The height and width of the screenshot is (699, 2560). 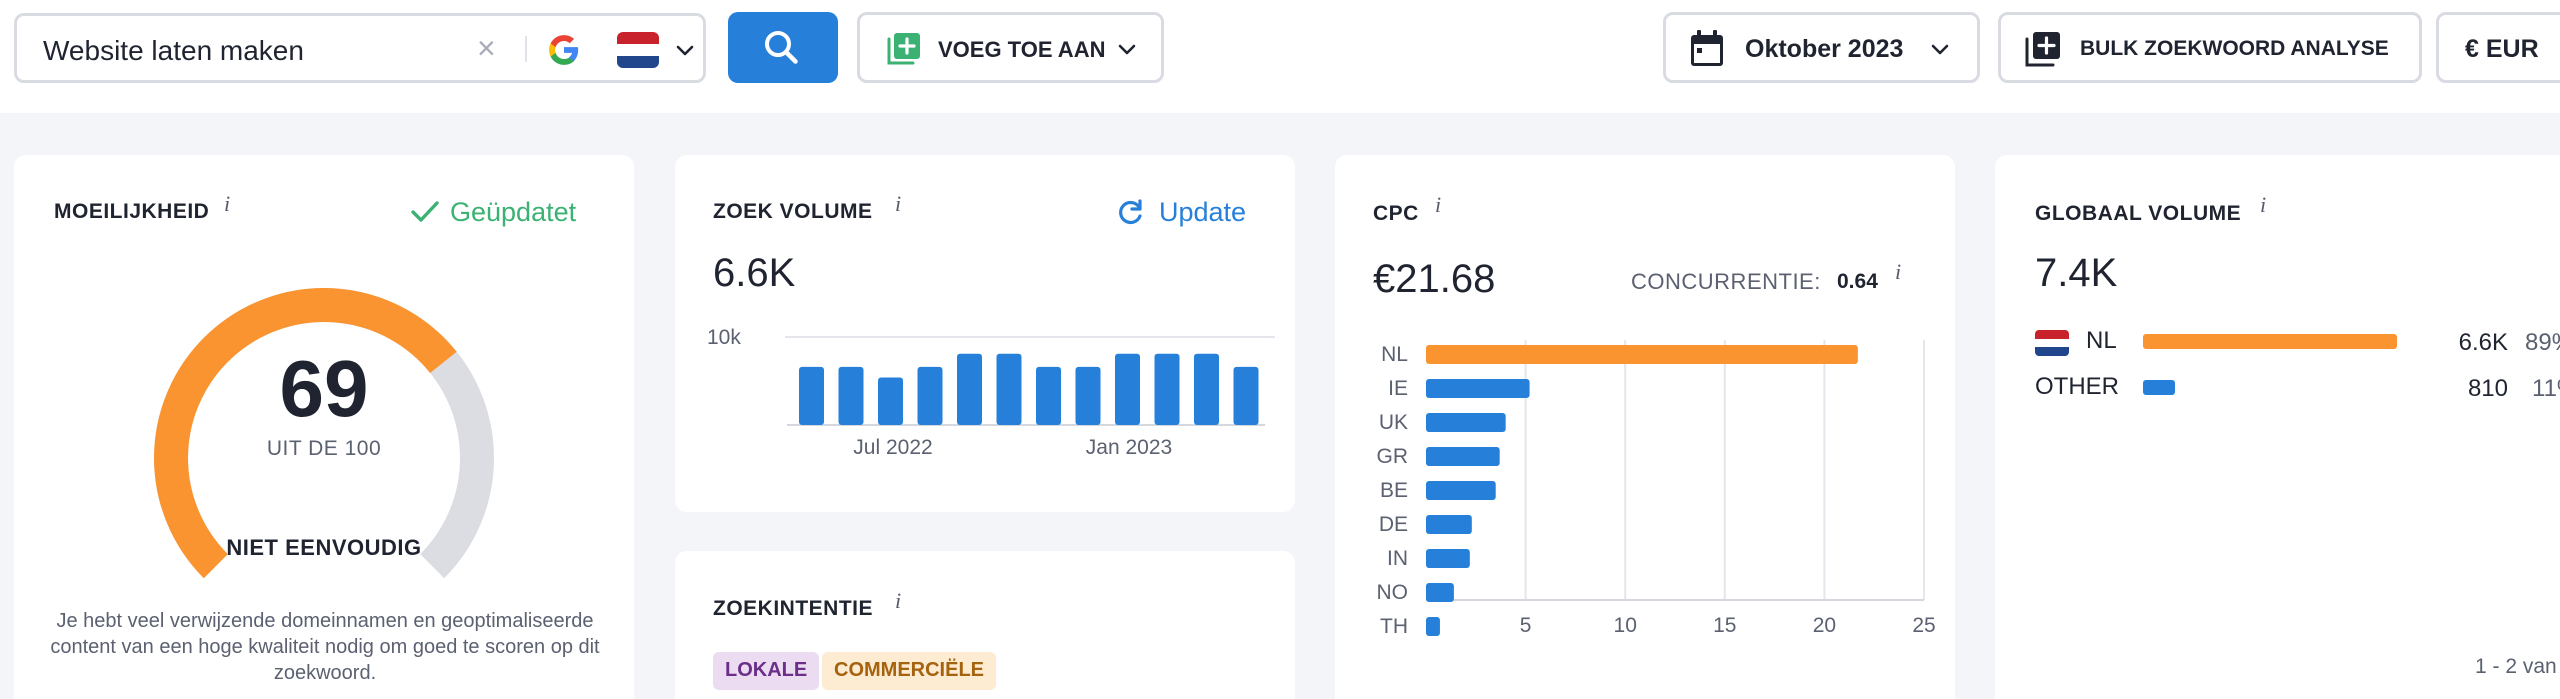 I want to click on x-tick-label: 15, so click(x=1724, y=625).